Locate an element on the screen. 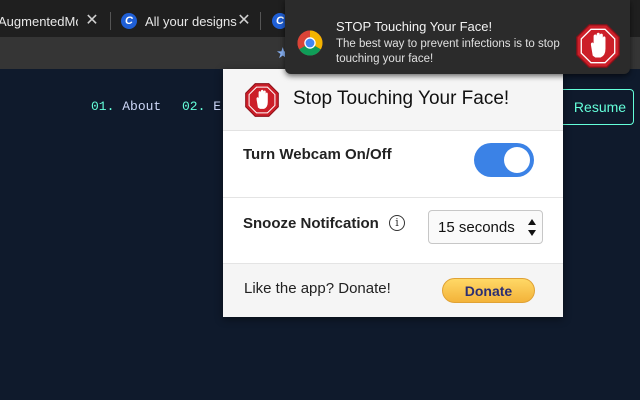  nav-label: E is located at coordinates (217, 106).